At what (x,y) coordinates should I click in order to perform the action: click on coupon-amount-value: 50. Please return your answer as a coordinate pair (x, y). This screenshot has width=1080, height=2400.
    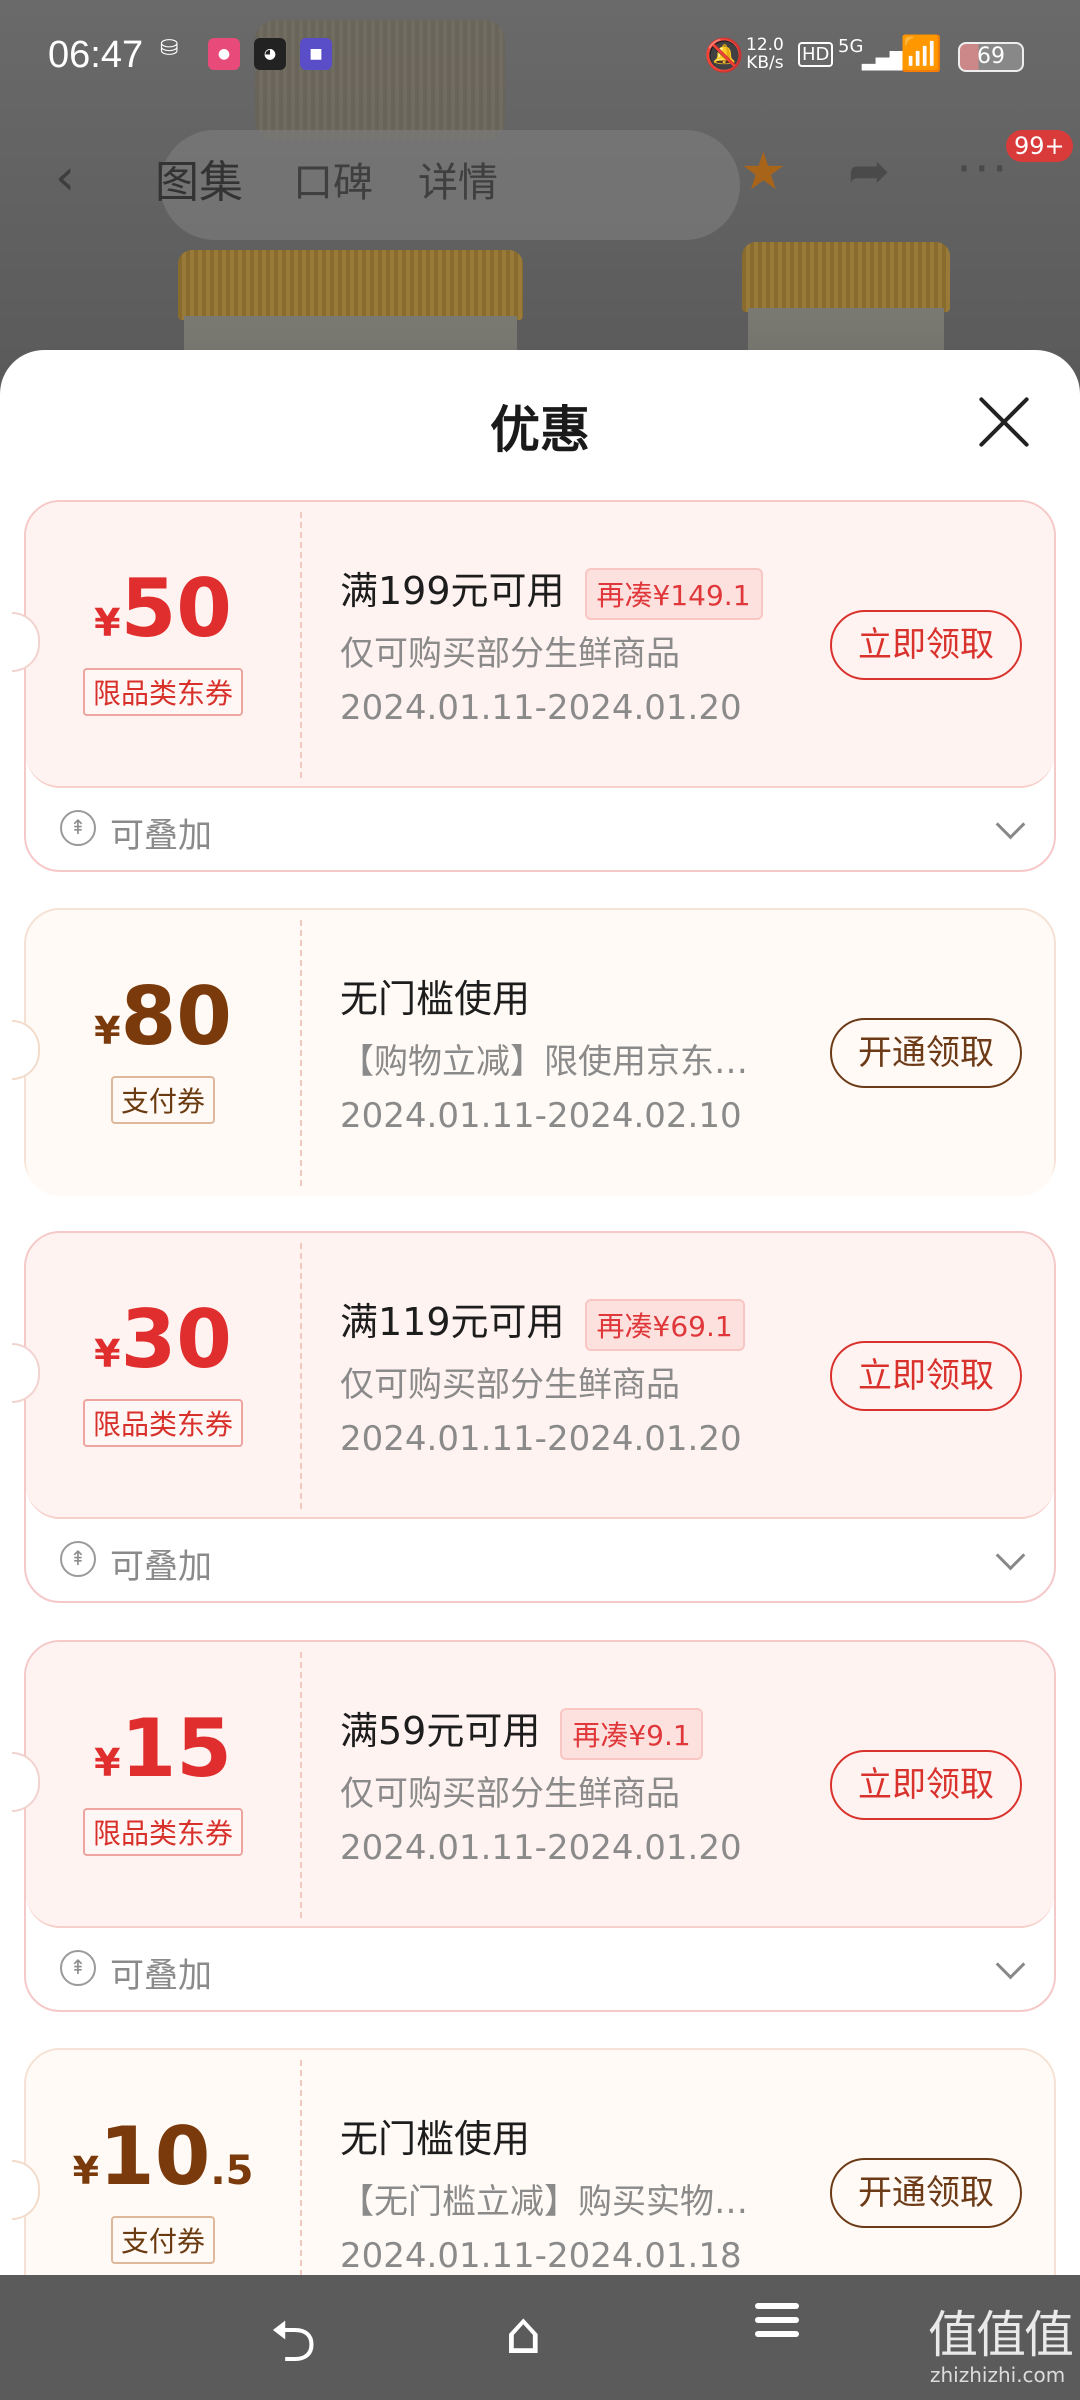
    Looking at the image, I should click on (176, 608).